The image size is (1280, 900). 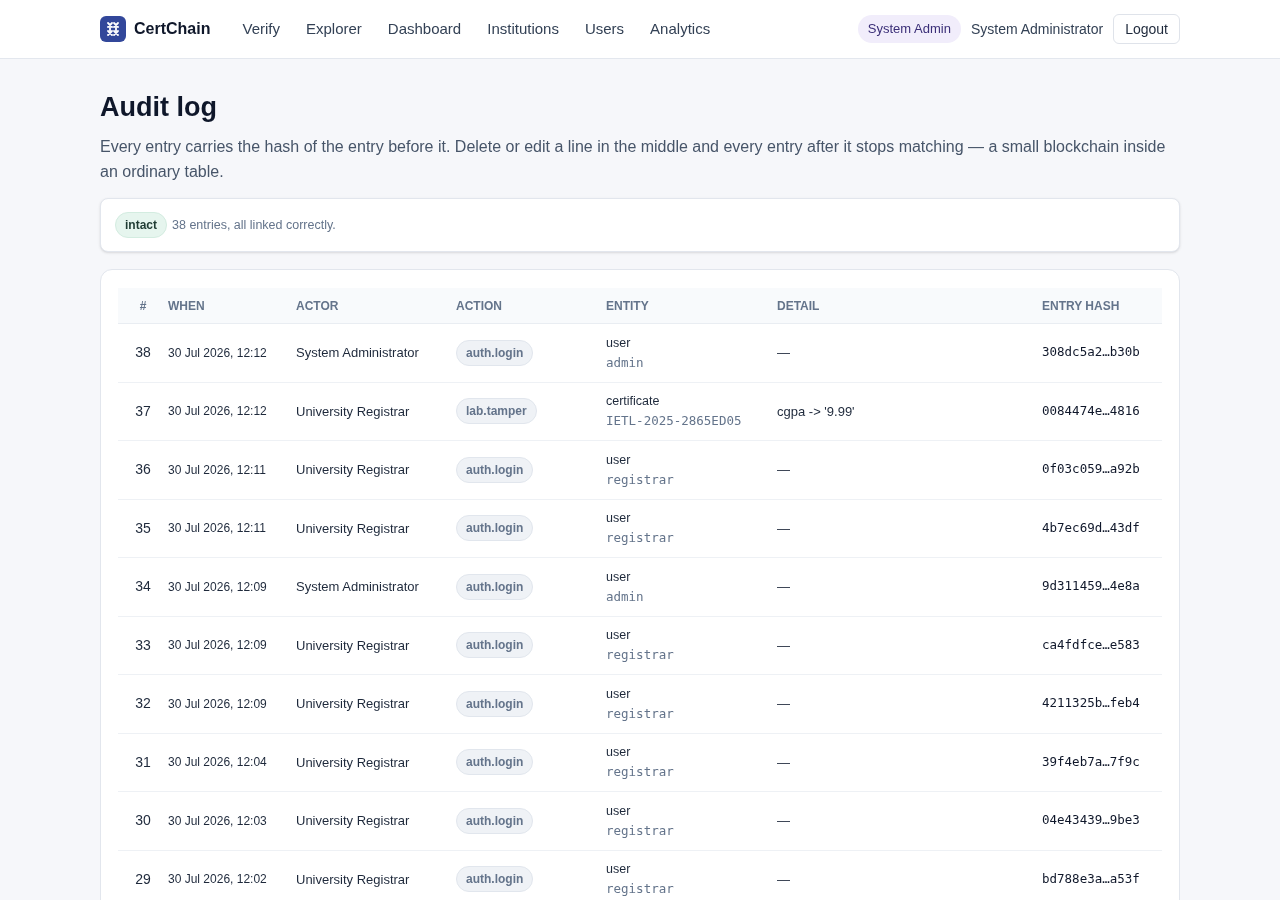 What do you see at coordinates (1091, 703) in the screenshot?
I see `entry-hash: 4211325b…feb4` at bounding box center [1091, 703].